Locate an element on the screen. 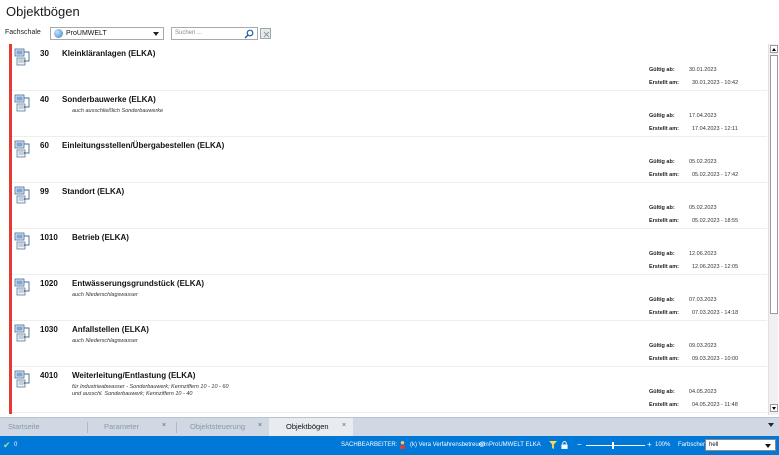 The height and width of the screenshot is (455, 779). zoom-out-button: − is located at coordinates (579, 444).